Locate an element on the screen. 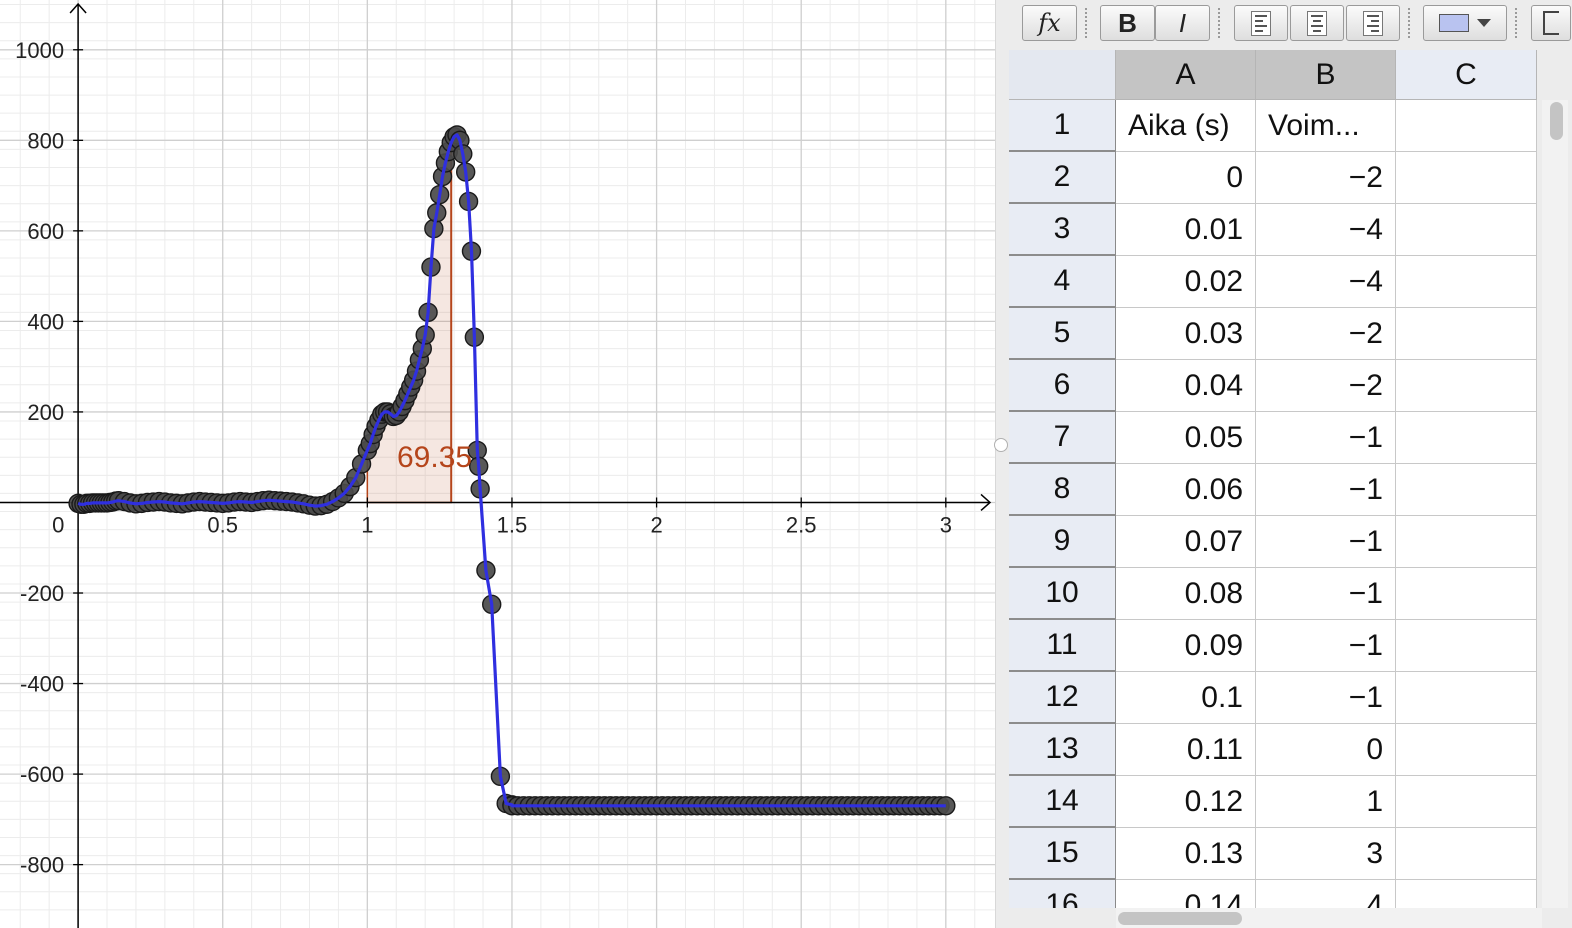  row-header: 15 is located at coordinates (1062, 854).